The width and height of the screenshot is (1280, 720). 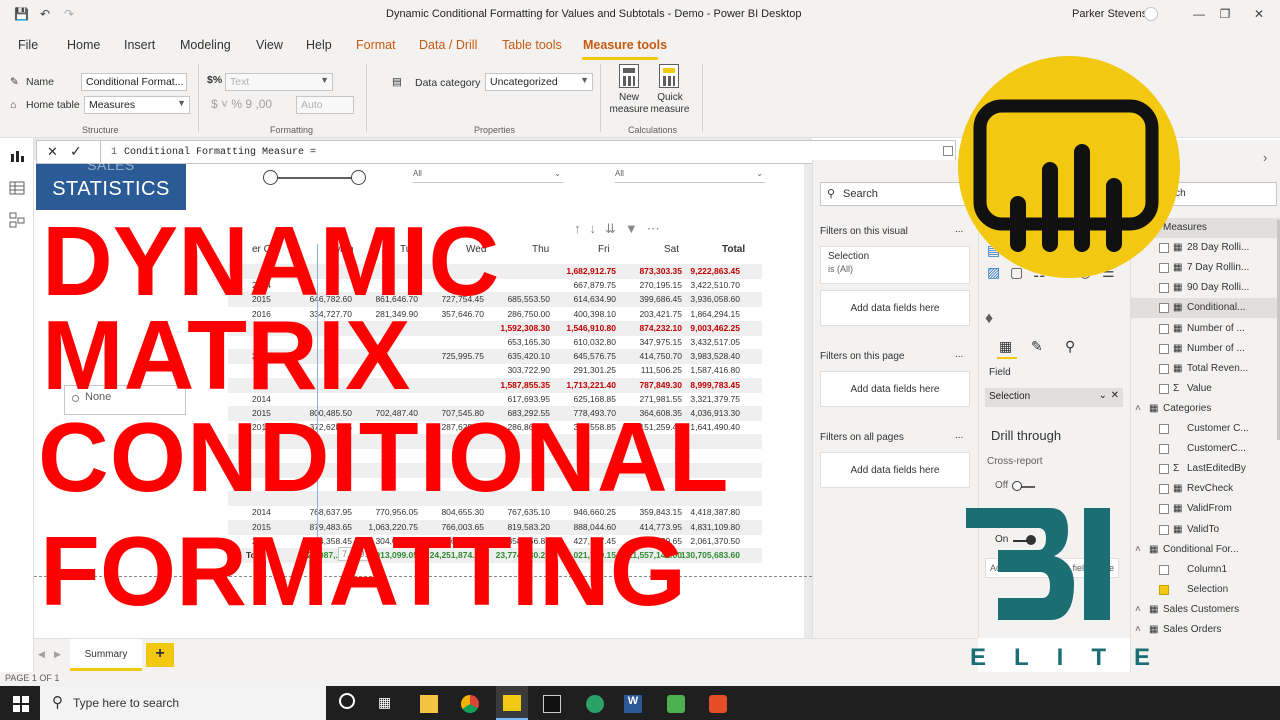 What do you see at coordinates (595, 704) in the screenshot?
I see `app-green-icon` at bounding box center [595, 704].